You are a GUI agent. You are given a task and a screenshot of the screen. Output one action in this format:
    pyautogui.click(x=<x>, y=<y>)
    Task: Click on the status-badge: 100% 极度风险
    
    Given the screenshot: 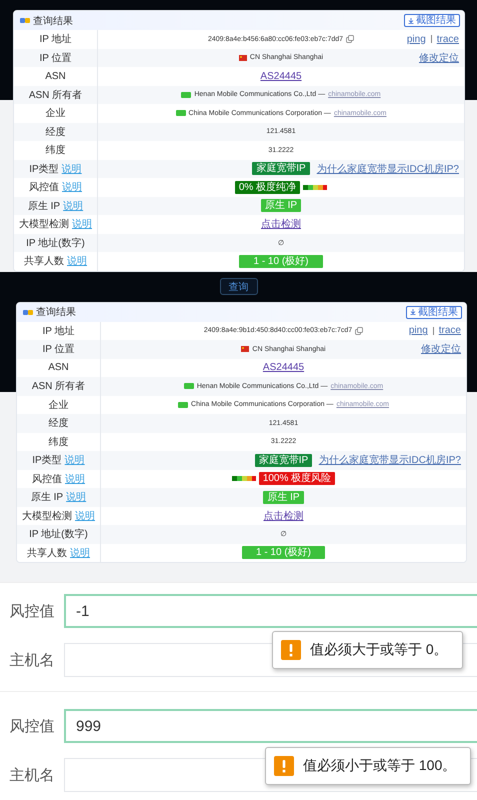 What is the action you would take?
    pyautogui.click(x=297, y=479)
    